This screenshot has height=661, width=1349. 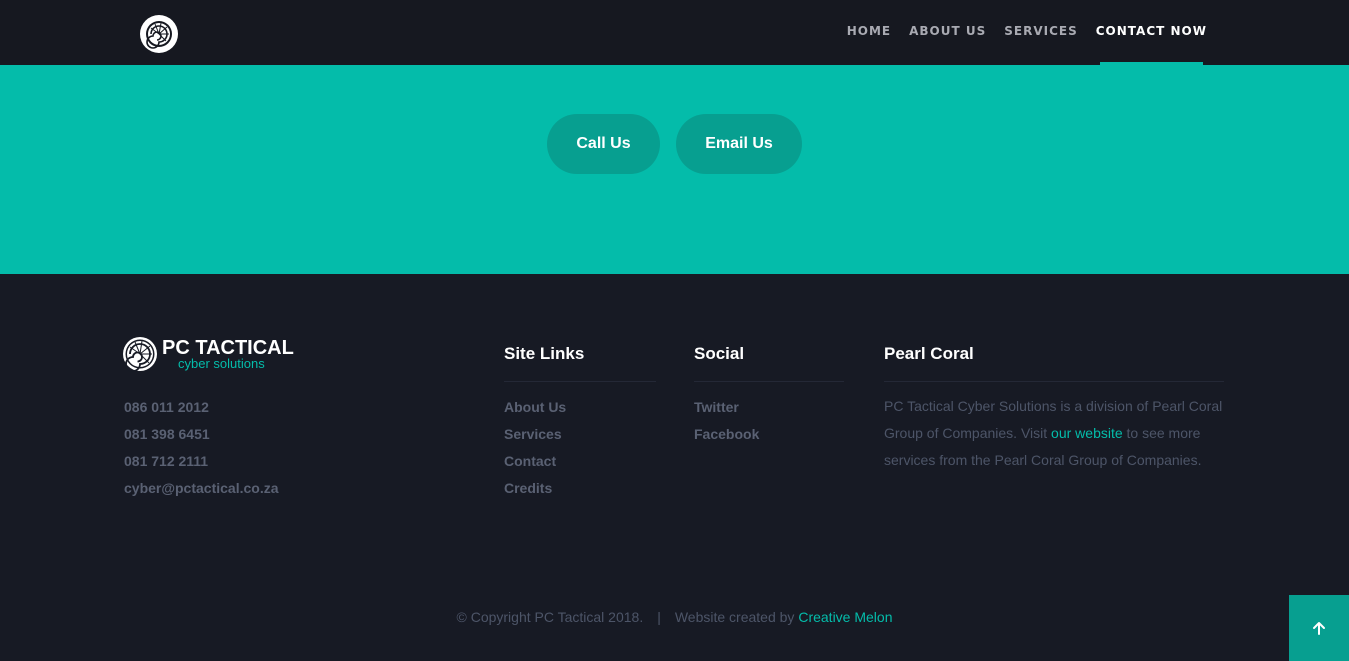 I want to click on phone-number-2: 081 398 6451, so click(x=201, y=437).